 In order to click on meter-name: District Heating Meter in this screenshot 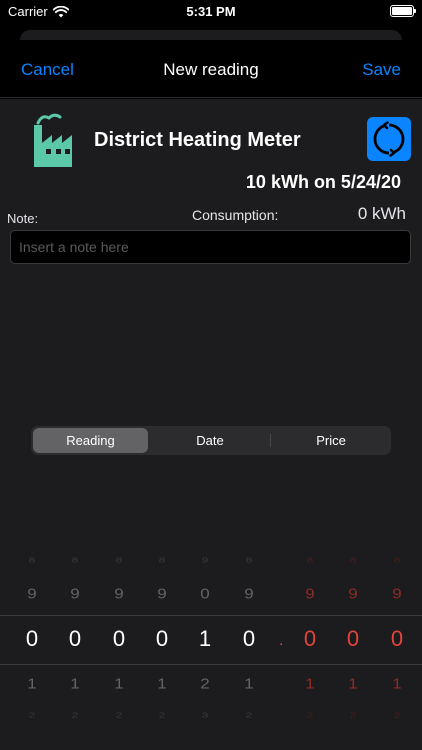, I will do `click(197, 140)`.